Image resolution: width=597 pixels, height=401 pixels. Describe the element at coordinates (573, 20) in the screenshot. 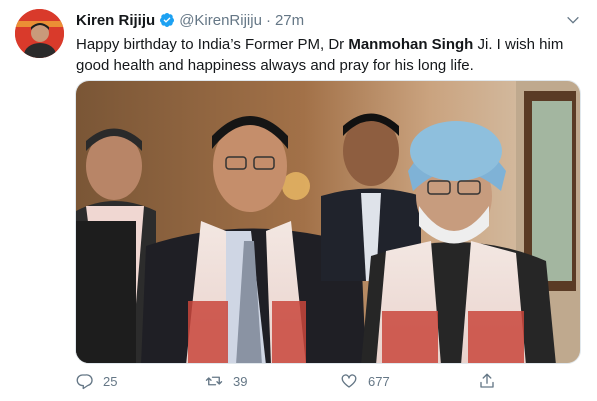

I see `chevron-down-icon` at that location.